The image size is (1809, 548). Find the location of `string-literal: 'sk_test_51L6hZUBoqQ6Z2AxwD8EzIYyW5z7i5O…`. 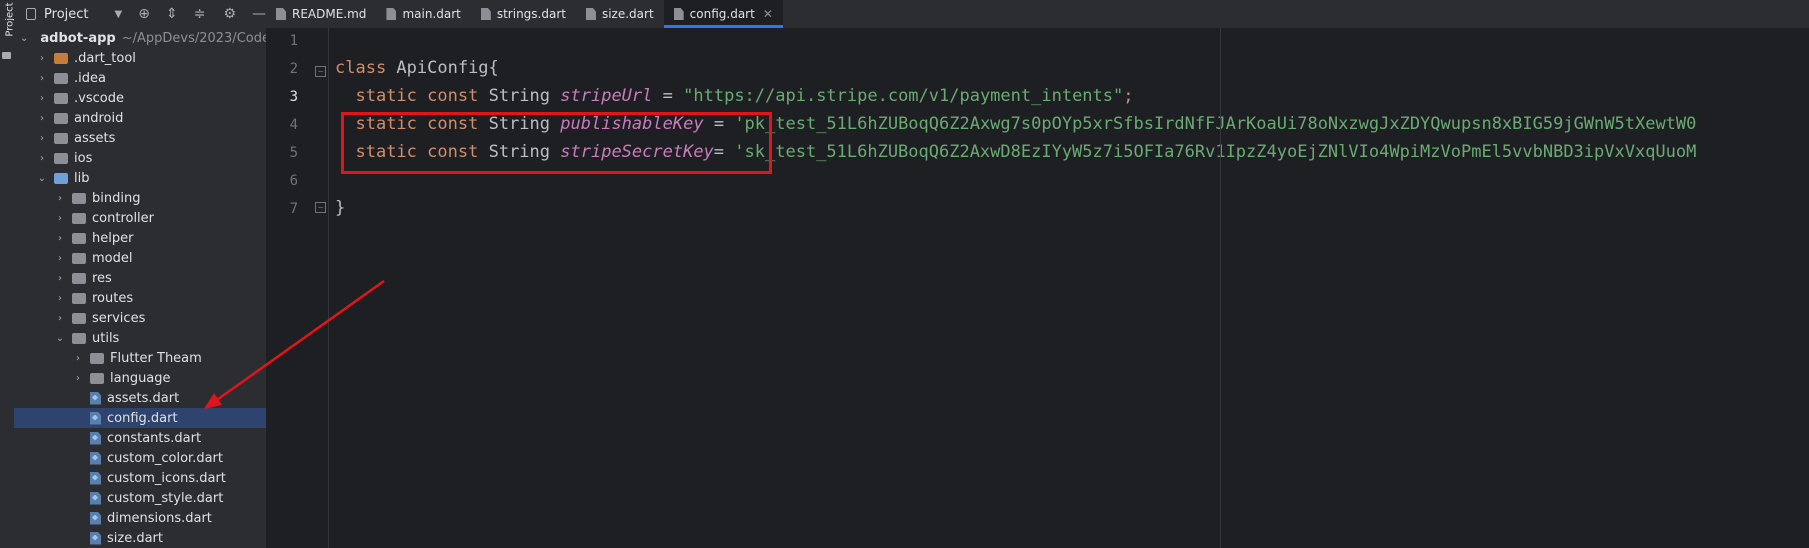

string-literal: 'sk_test_51L6hZUBoqQ6Z2AxwD8EzIYyW5z7i5O… is located at coordinates (1215, 152).